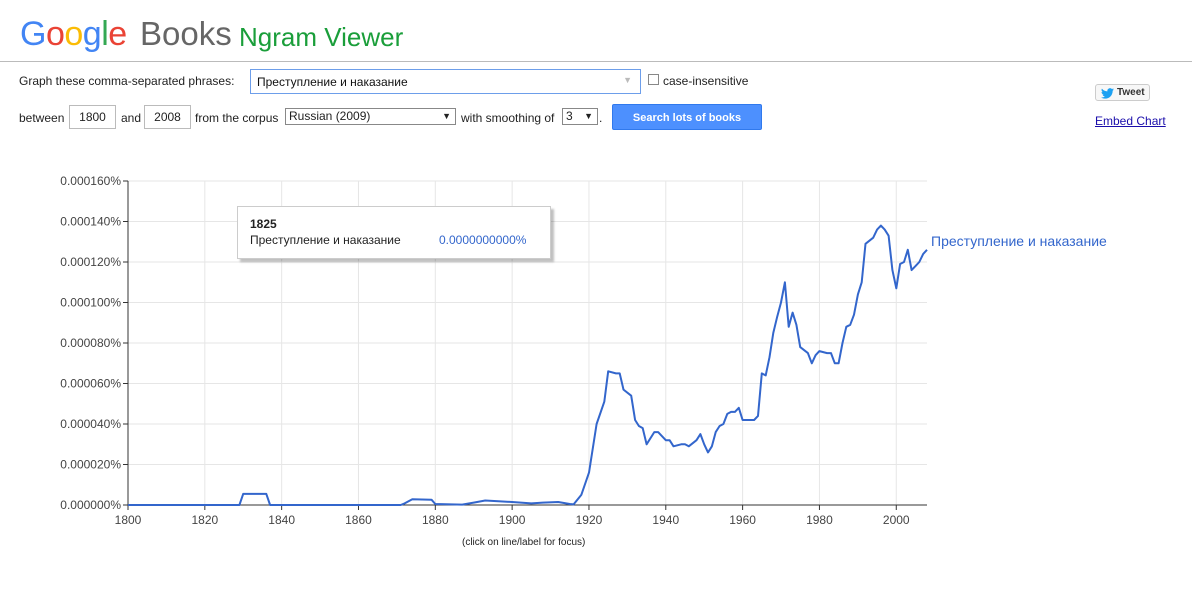  What do you see at coordinates (589, 520) in the screenshot?
I see `x-tick-label: 1920` at bounding box center [589, 520].